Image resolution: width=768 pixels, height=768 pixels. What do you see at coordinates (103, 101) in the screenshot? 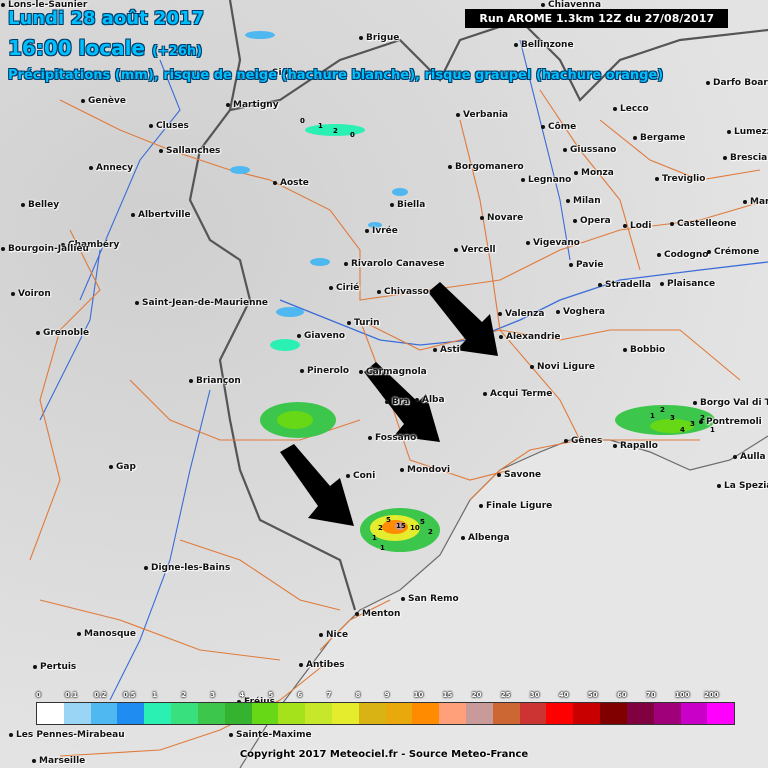
I see `city-label: Genève` at bounding box center [103, 101].